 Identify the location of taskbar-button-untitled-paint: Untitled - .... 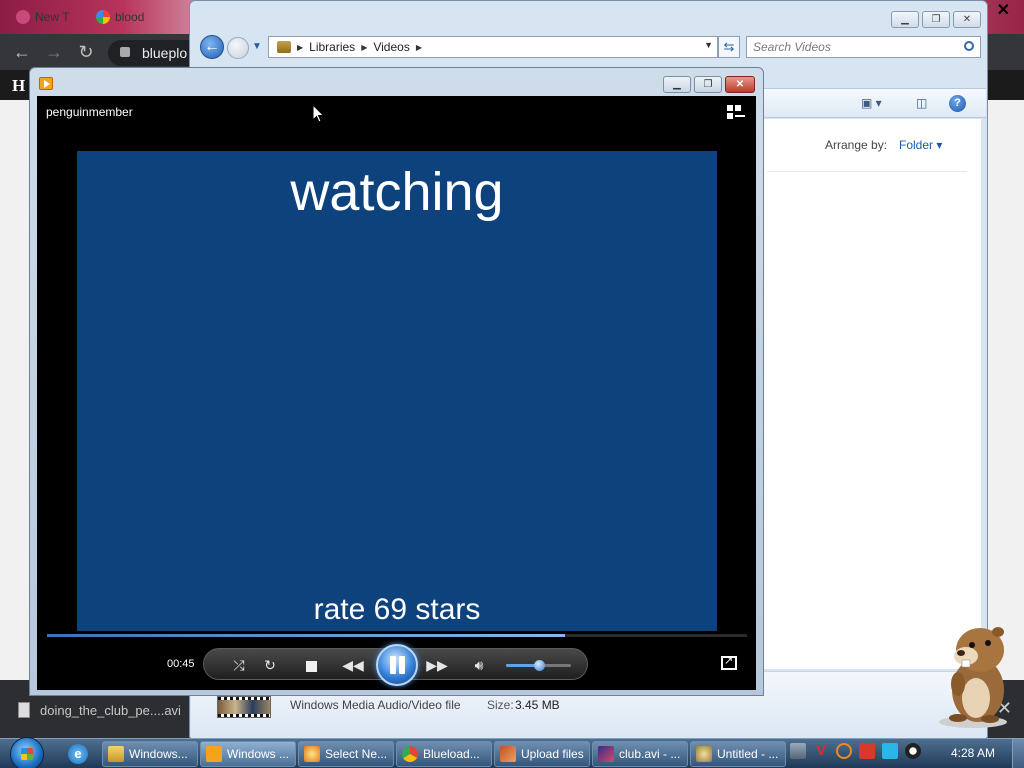
(738, 754).